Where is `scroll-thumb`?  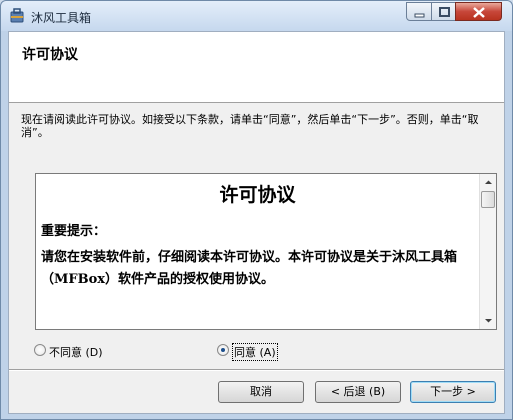
scroll-thumb is located at coordinates (488, 199).